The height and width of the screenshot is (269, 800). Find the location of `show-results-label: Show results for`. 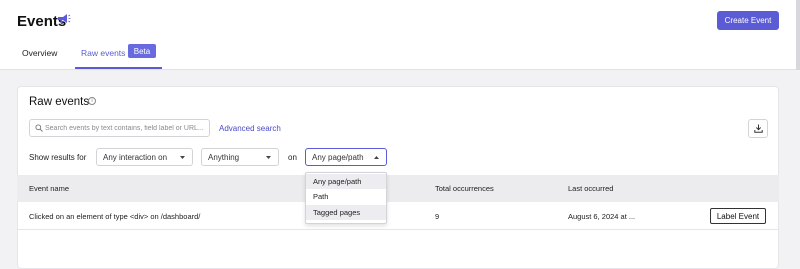

show-results-label: Show results for is located at coordinates (58, 157).